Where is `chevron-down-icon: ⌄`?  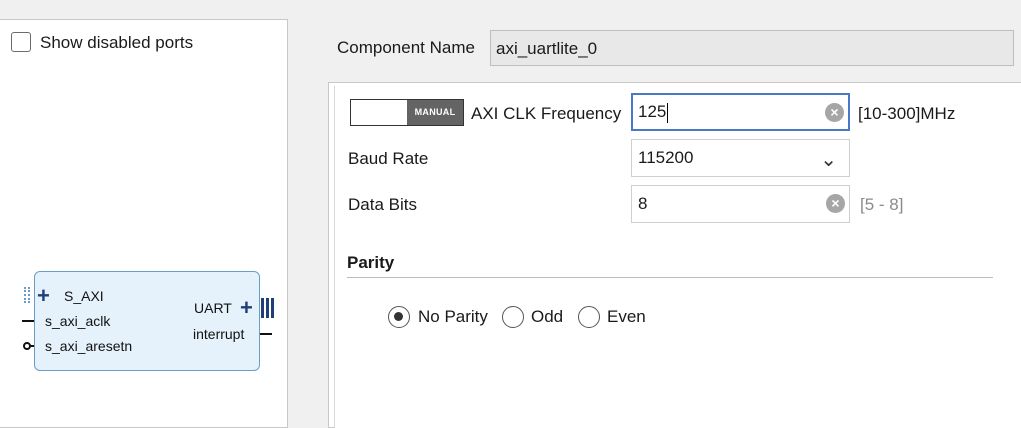
chevron-down-icon: ⌄ is located at coordinates (828, 160).